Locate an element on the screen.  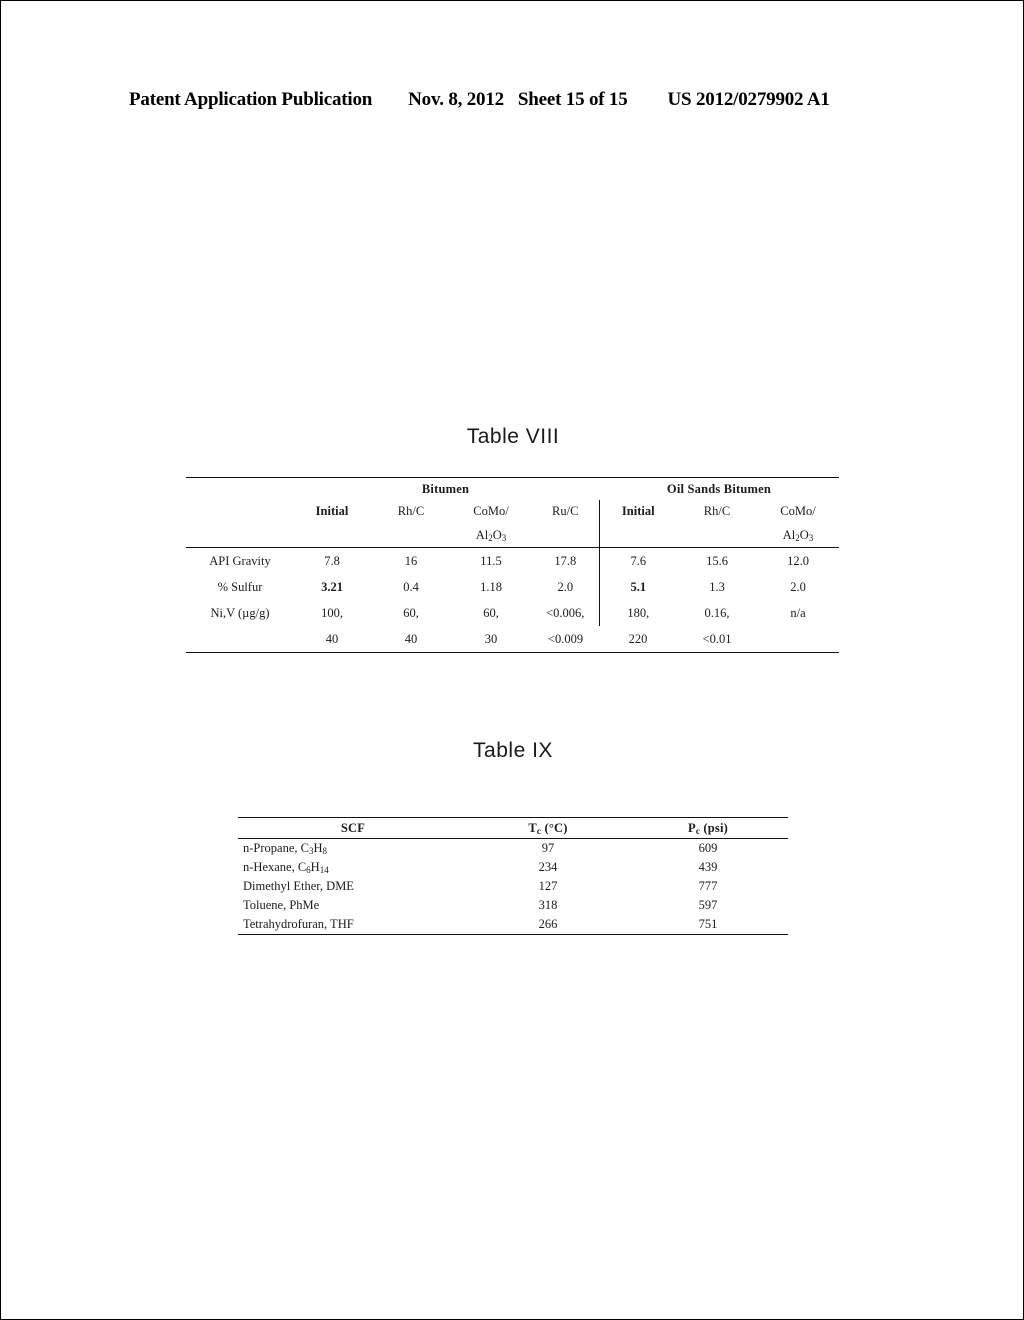
table-row: Toluene, PhMe 318 597 is located at coordinates (513, 905).